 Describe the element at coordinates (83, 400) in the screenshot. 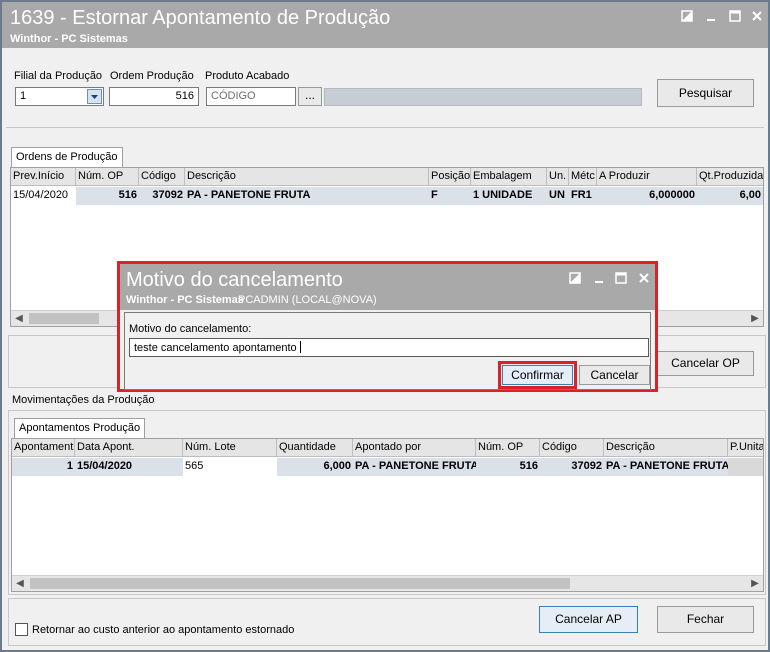

I see `movimentacoes-label: Movimentações da Produção` at that location.